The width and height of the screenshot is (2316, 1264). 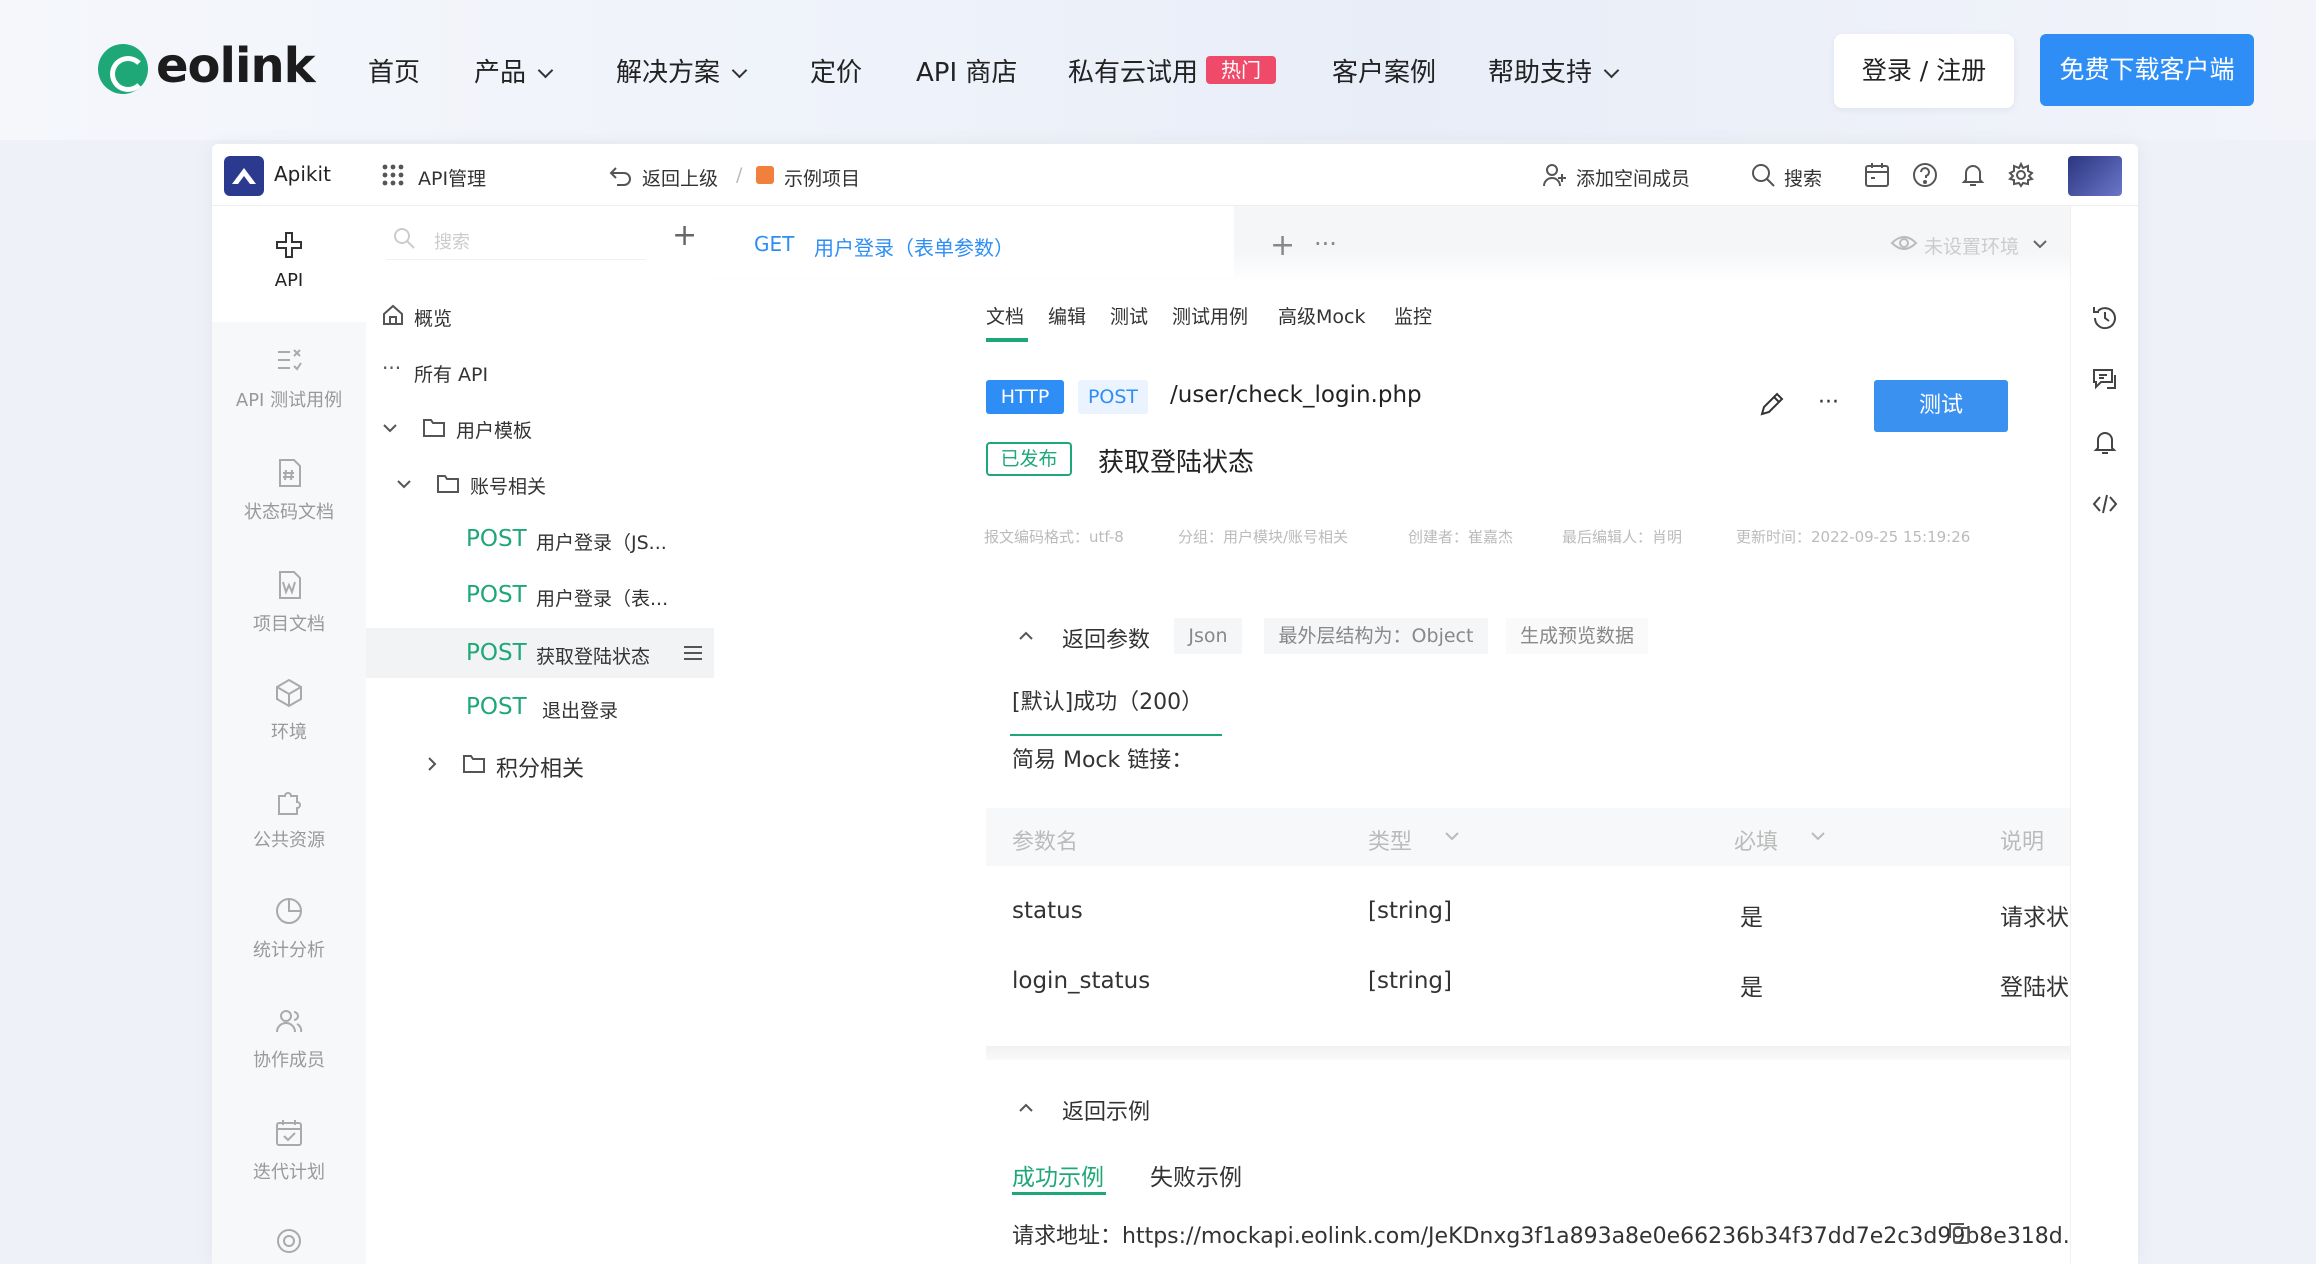 I want to click on tree-group-user-template: 用户模板, so click(x=540, y=428).